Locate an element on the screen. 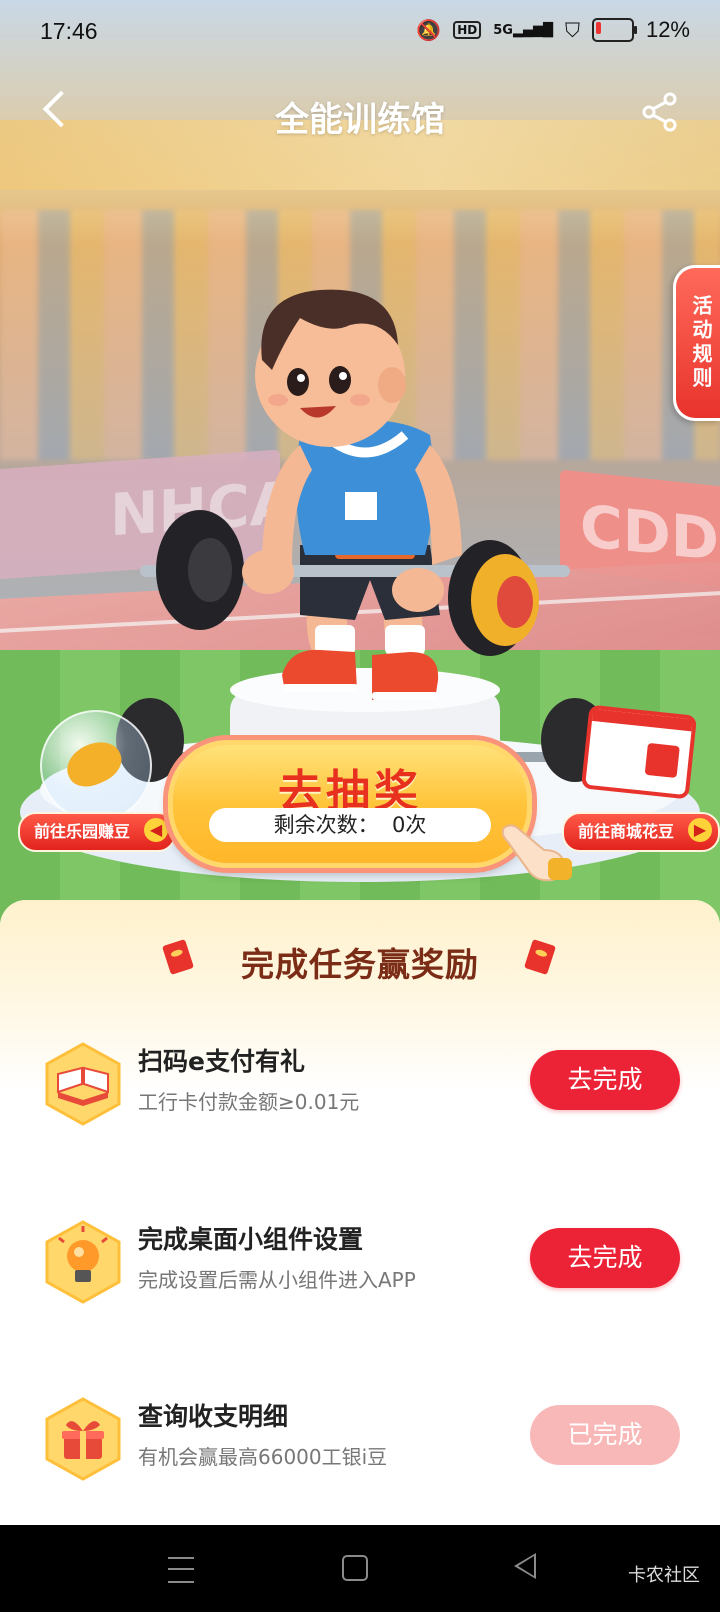  task-title: 扫码e支付有礼 is located at coordinates (221, 1061).